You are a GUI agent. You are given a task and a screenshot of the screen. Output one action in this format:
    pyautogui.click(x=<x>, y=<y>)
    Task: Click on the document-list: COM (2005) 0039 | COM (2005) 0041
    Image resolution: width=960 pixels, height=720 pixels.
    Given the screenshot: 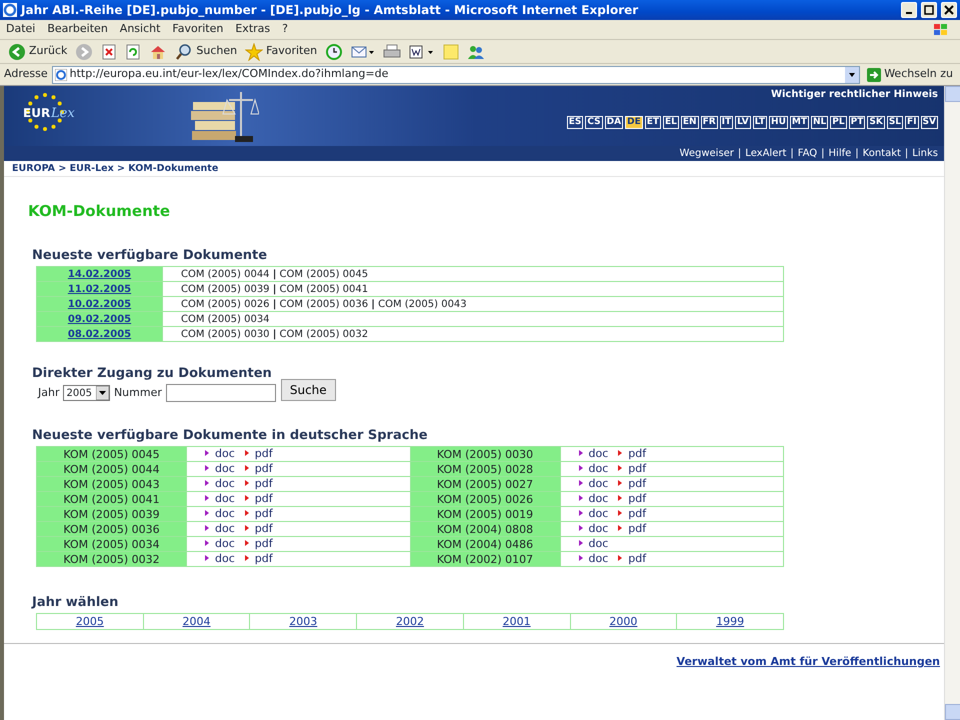 What is the action you would take?
    pyautogui.click(x=274, y=289)
    